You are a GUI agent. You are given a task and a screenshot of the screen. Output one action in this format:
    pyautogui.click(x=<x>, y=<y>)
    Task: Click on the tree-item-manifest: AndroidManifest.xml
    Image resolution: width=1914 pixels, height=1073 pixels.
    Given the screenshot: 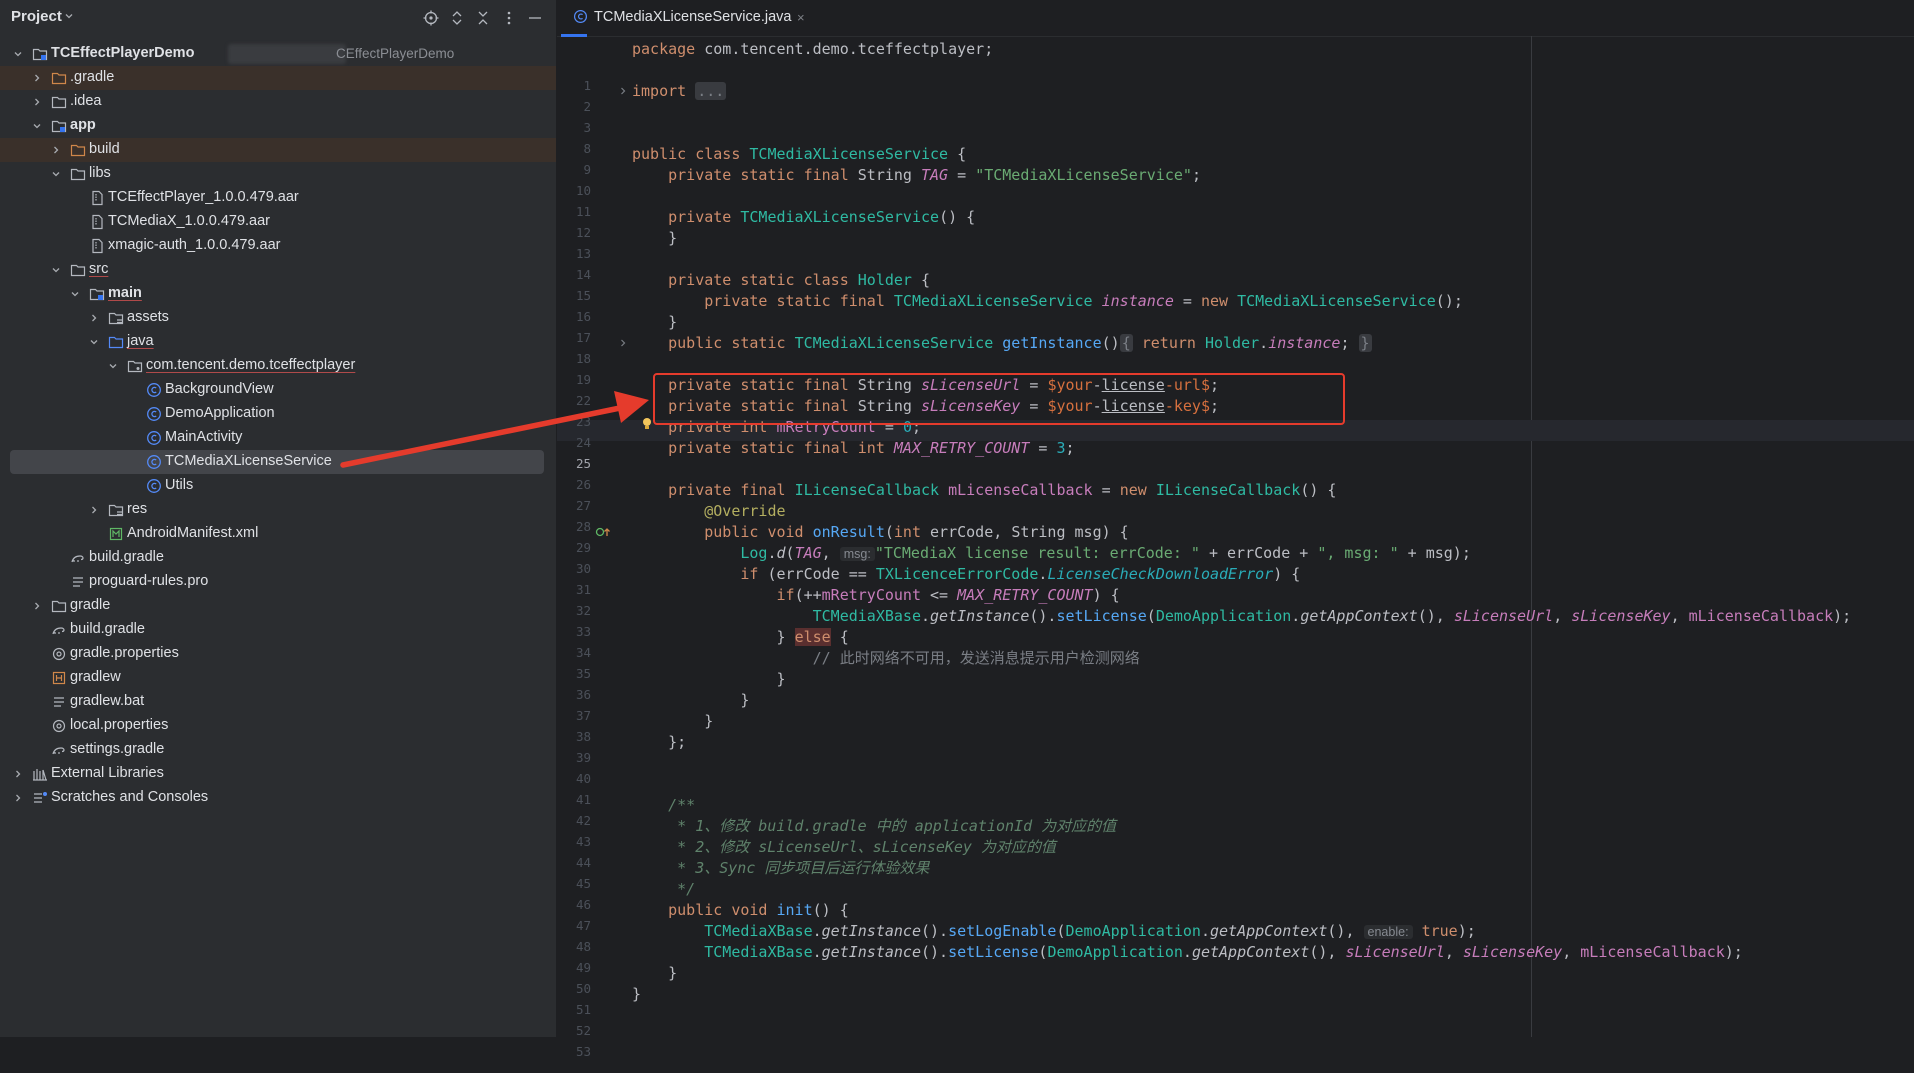 What is the action you would take?
    pyautogui.click(x=278, y=534)
    